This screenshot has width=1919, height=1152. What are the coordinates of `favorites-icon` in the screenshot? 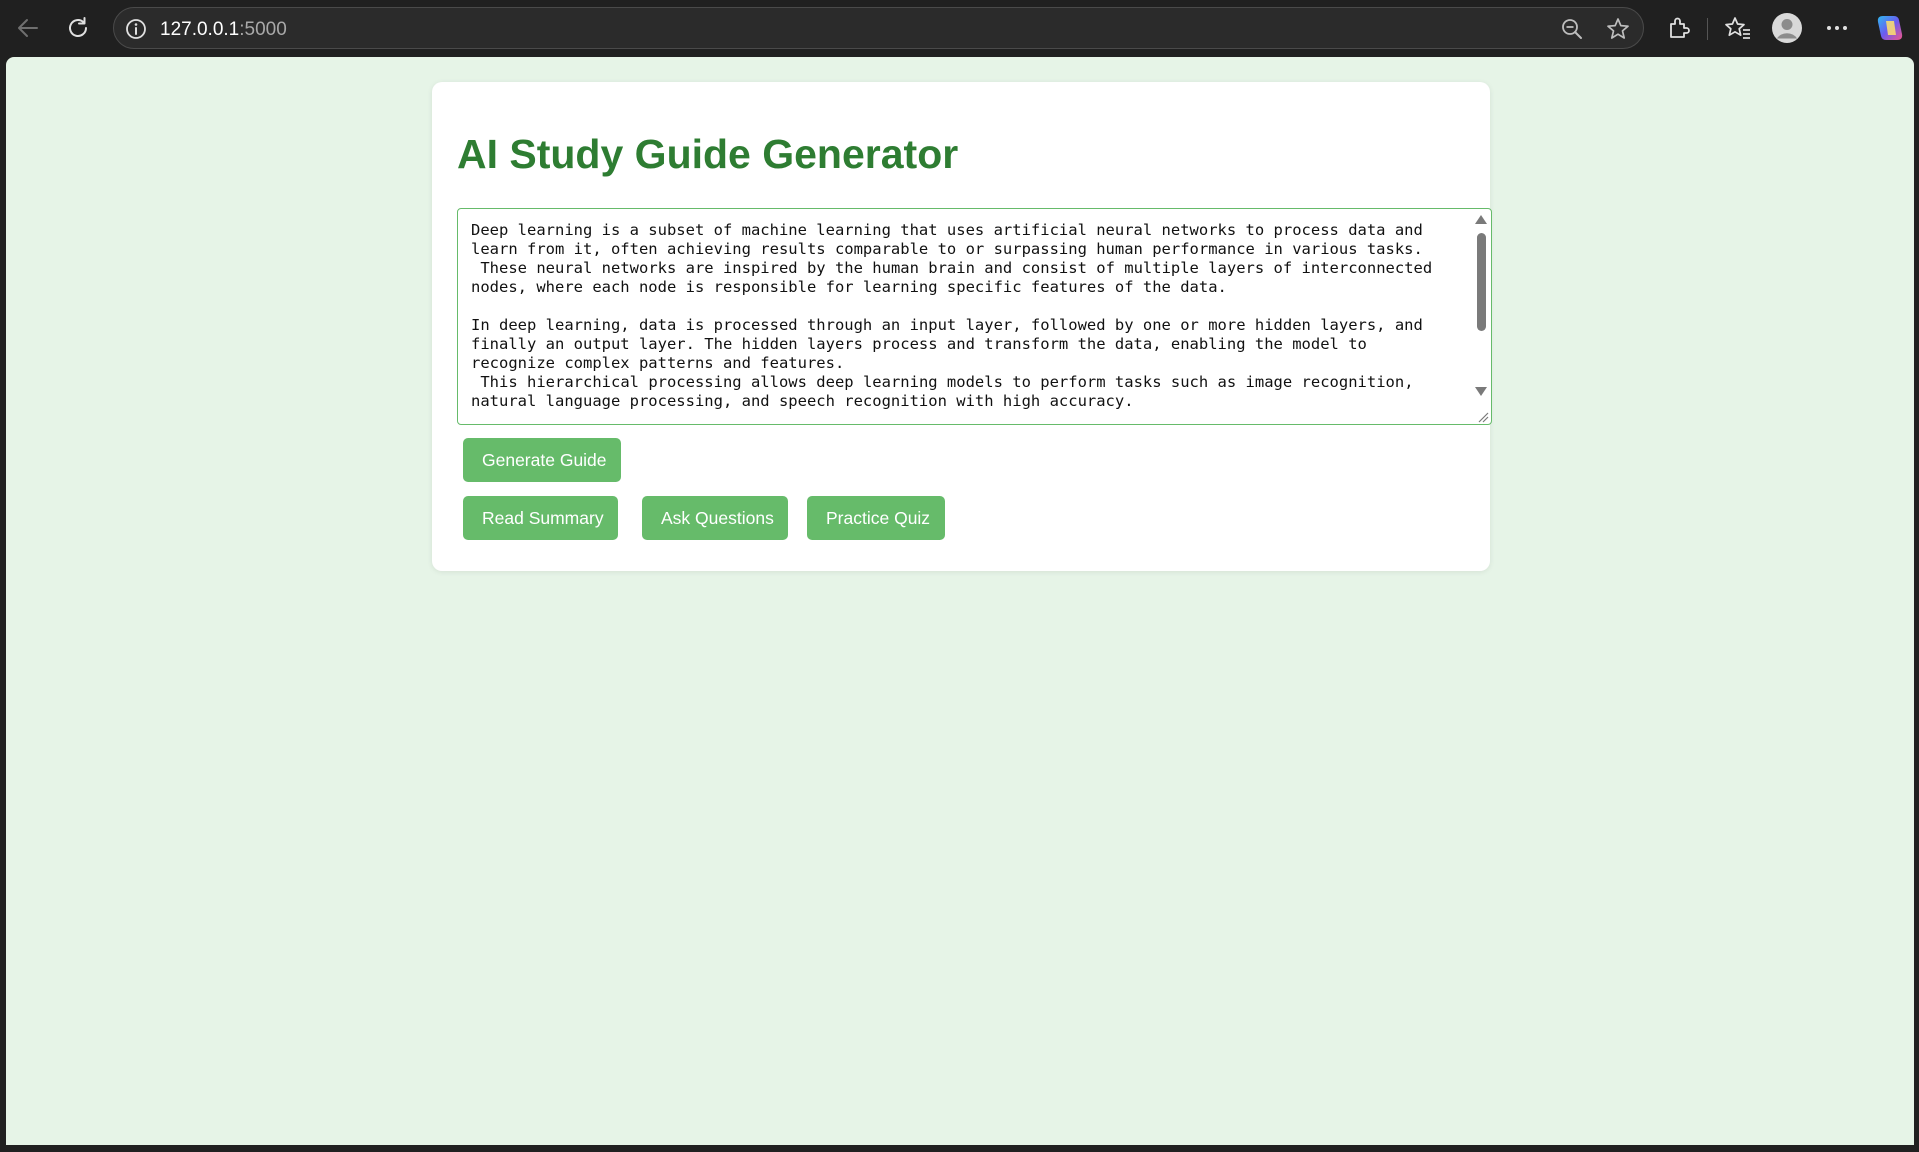 It's located at (1738, 30).